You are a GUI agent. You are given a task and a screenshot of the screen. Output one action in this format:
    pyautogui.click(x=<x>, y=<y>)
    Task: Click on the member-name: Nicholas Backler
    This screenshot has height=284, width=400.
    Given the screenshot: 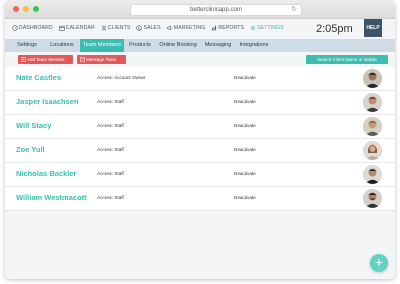 What is the action you would take?
    pyautogui.click(x=46, y=173)
    